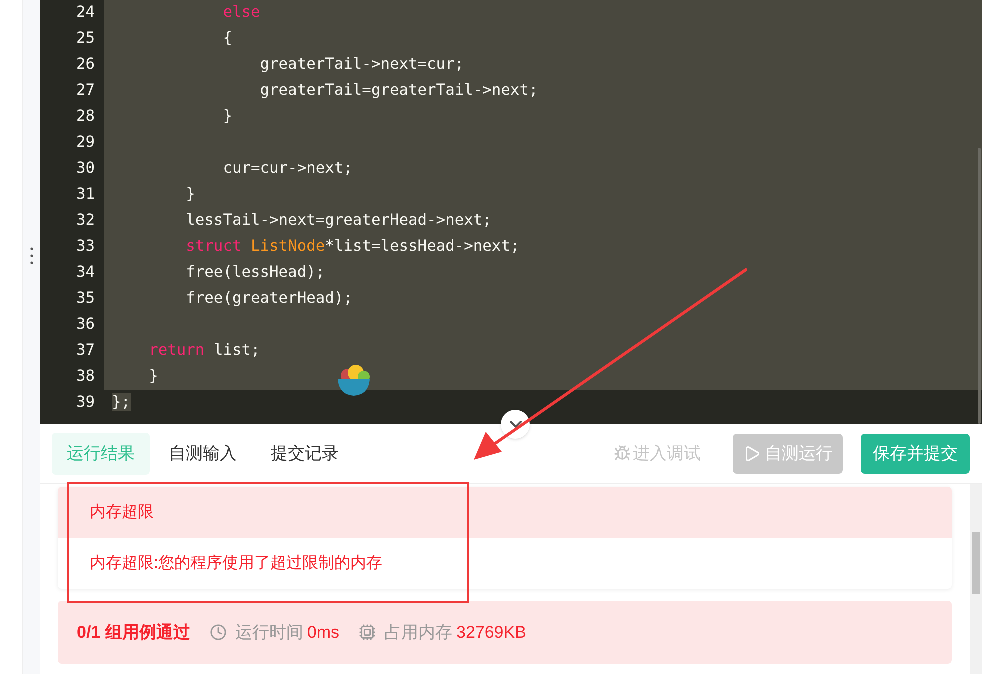 This screenshot has width=982, height=674. I want to click on code-line: free(lessHead);, so click(255, 273).